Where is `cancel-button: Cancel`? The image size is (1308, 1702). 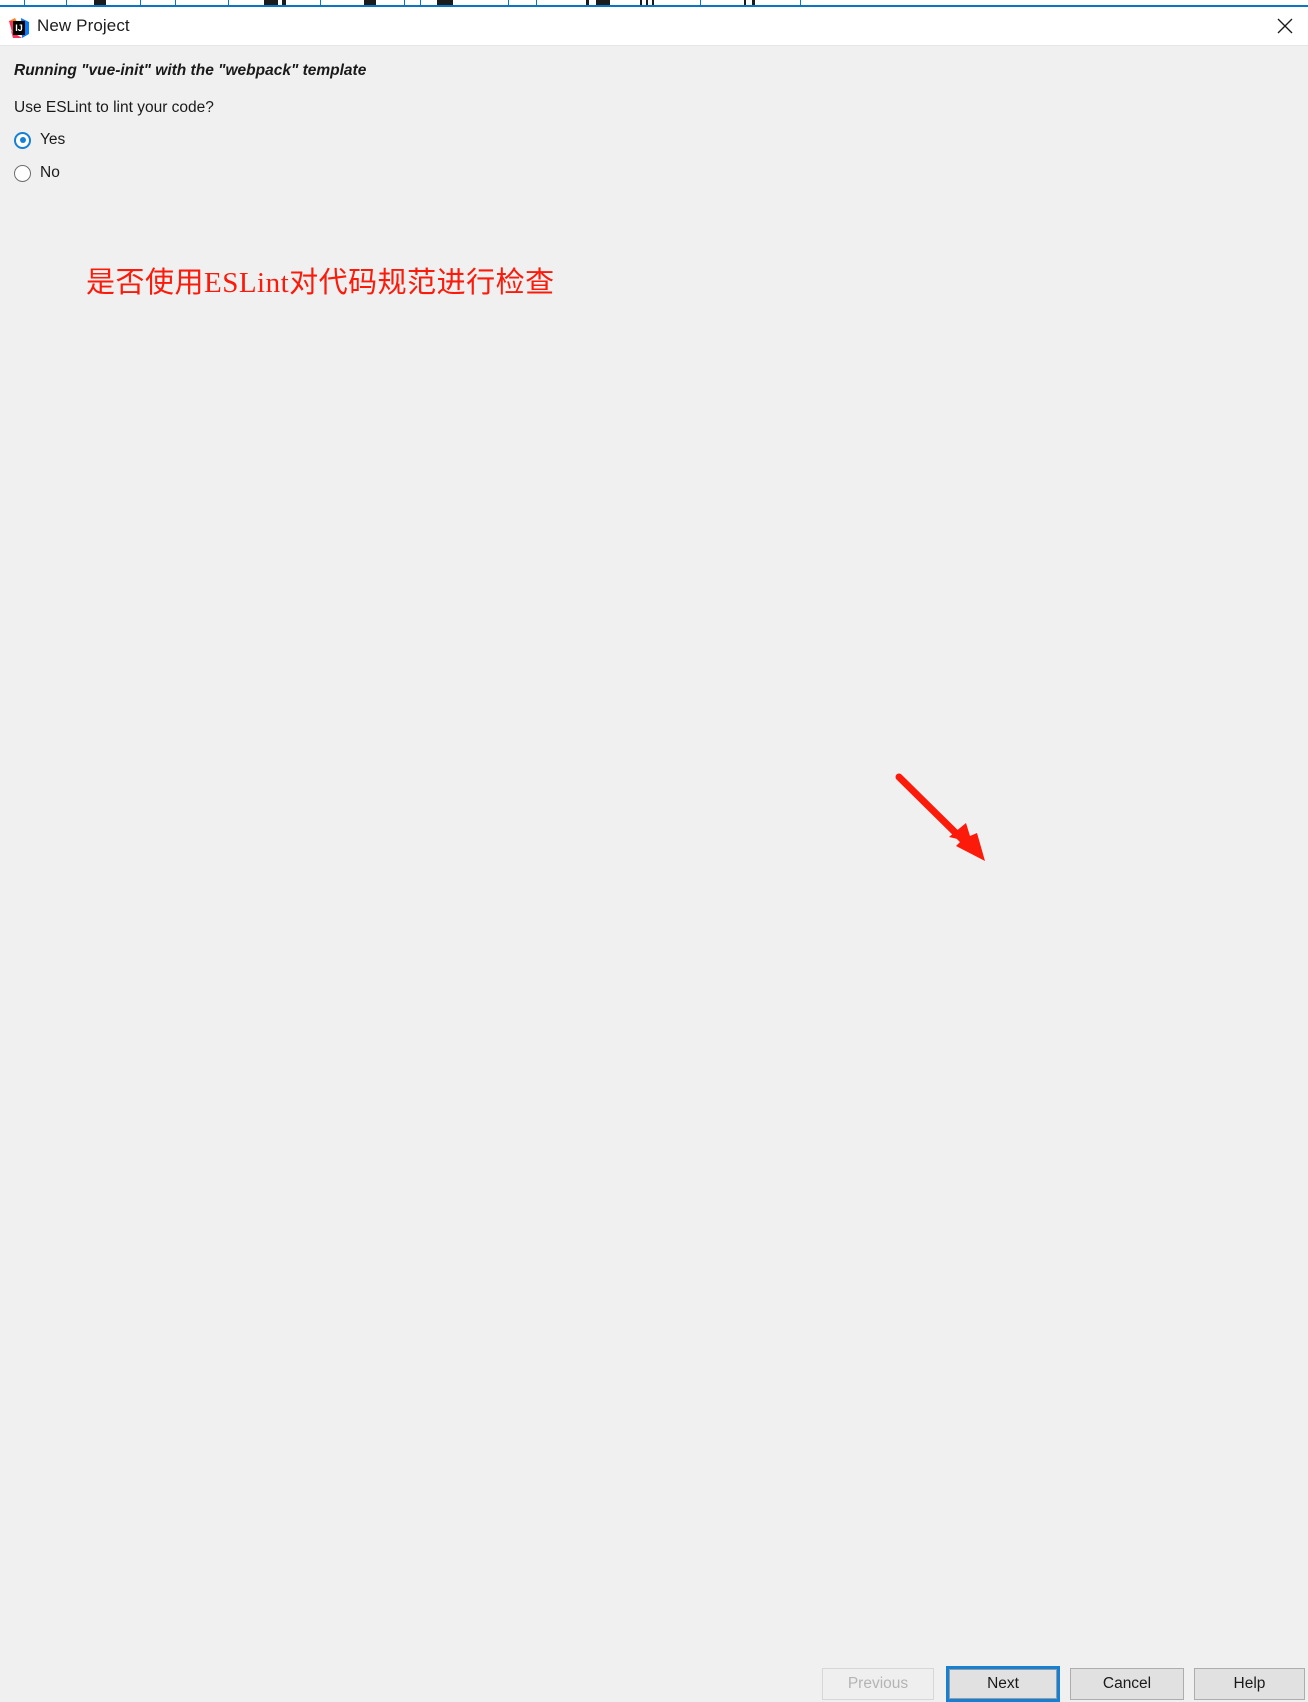 cancel-button: Cancel is located at coordinates (1127, 1684).